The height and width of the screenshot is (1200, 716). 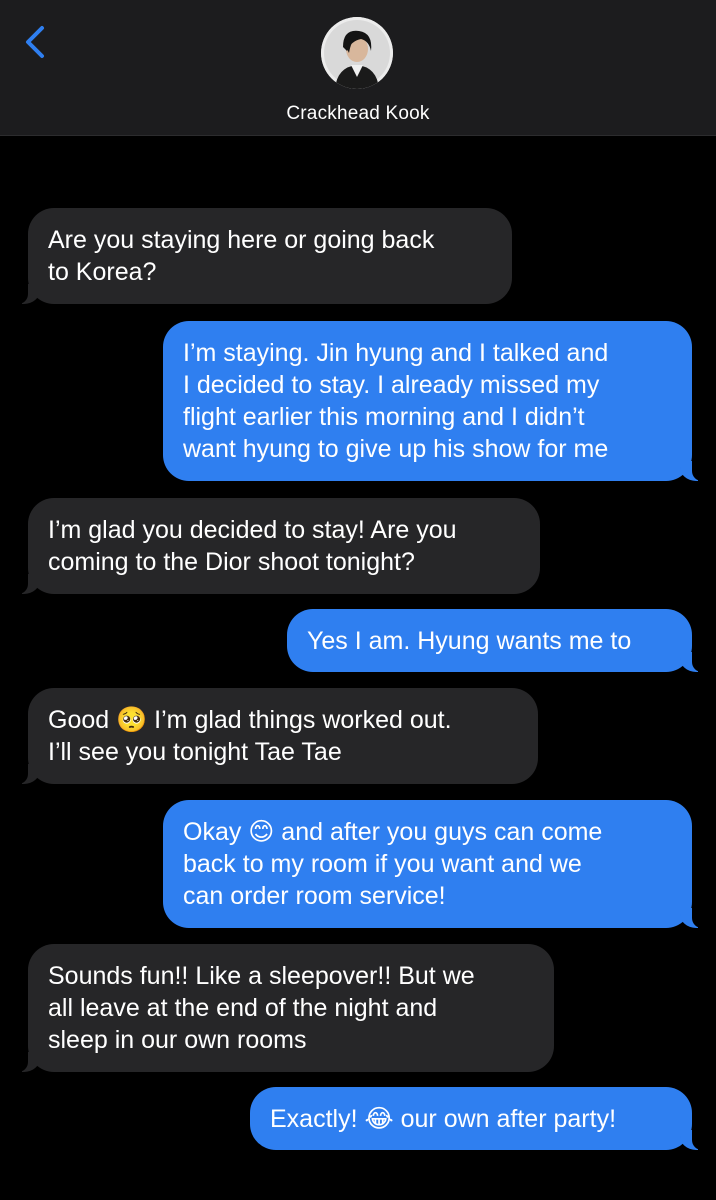 What do you see at coordinates (252, 530) in the screenshot?
I see `message-text-line: I’m glad you decided to stay! Are you` at bounding box center [252, 530].